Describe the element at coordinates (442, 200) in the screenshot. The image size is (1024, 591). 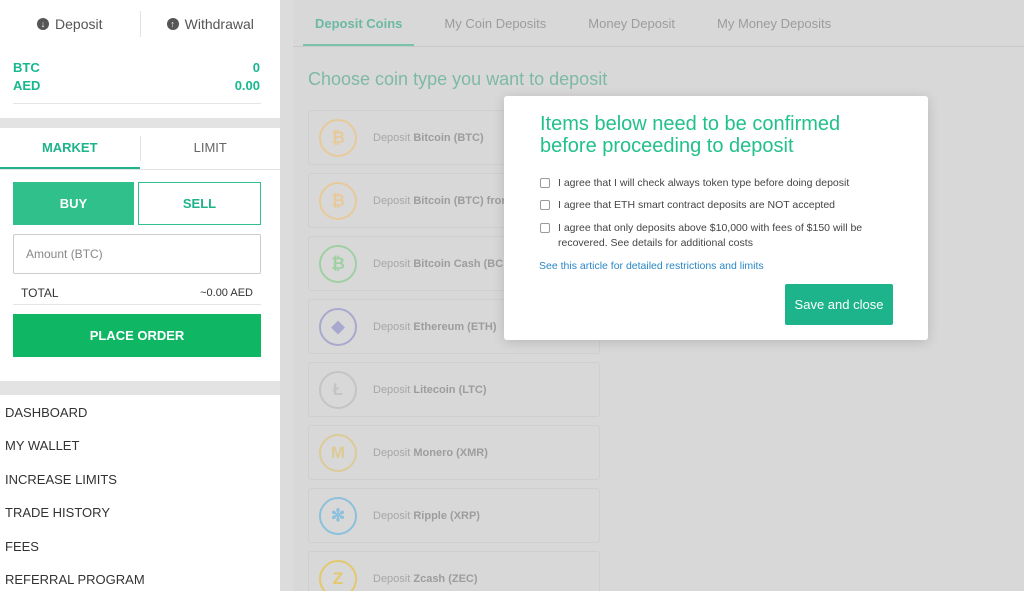
I see `coin-label: Deposit Bitcoin (BTC) from` at that location.